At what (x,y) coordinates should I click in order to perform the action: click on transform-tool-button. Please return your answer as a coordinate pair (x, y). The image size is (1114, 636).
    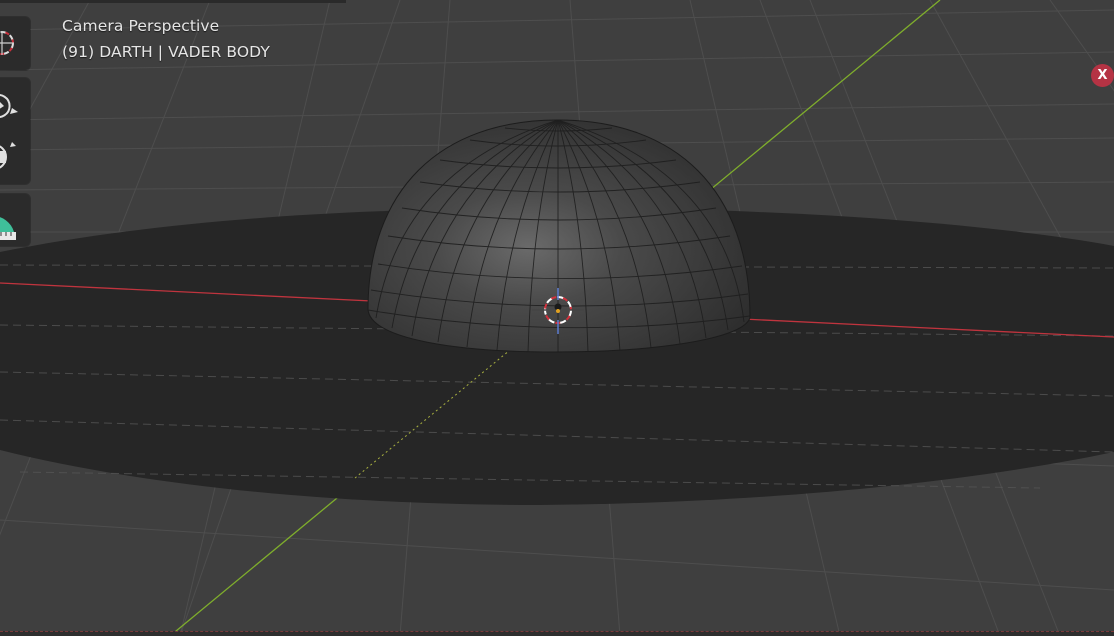
    Looking at the image, I should click on (15, 153).